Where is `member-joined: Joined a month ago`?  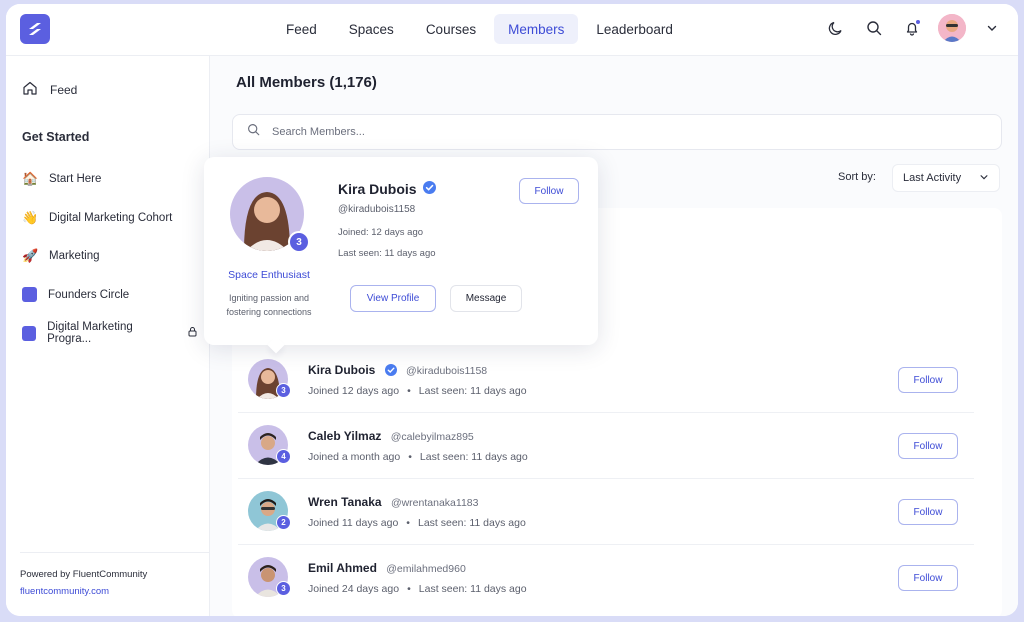
member-joined: Joined a month ago is located at coordinates (354, 457).